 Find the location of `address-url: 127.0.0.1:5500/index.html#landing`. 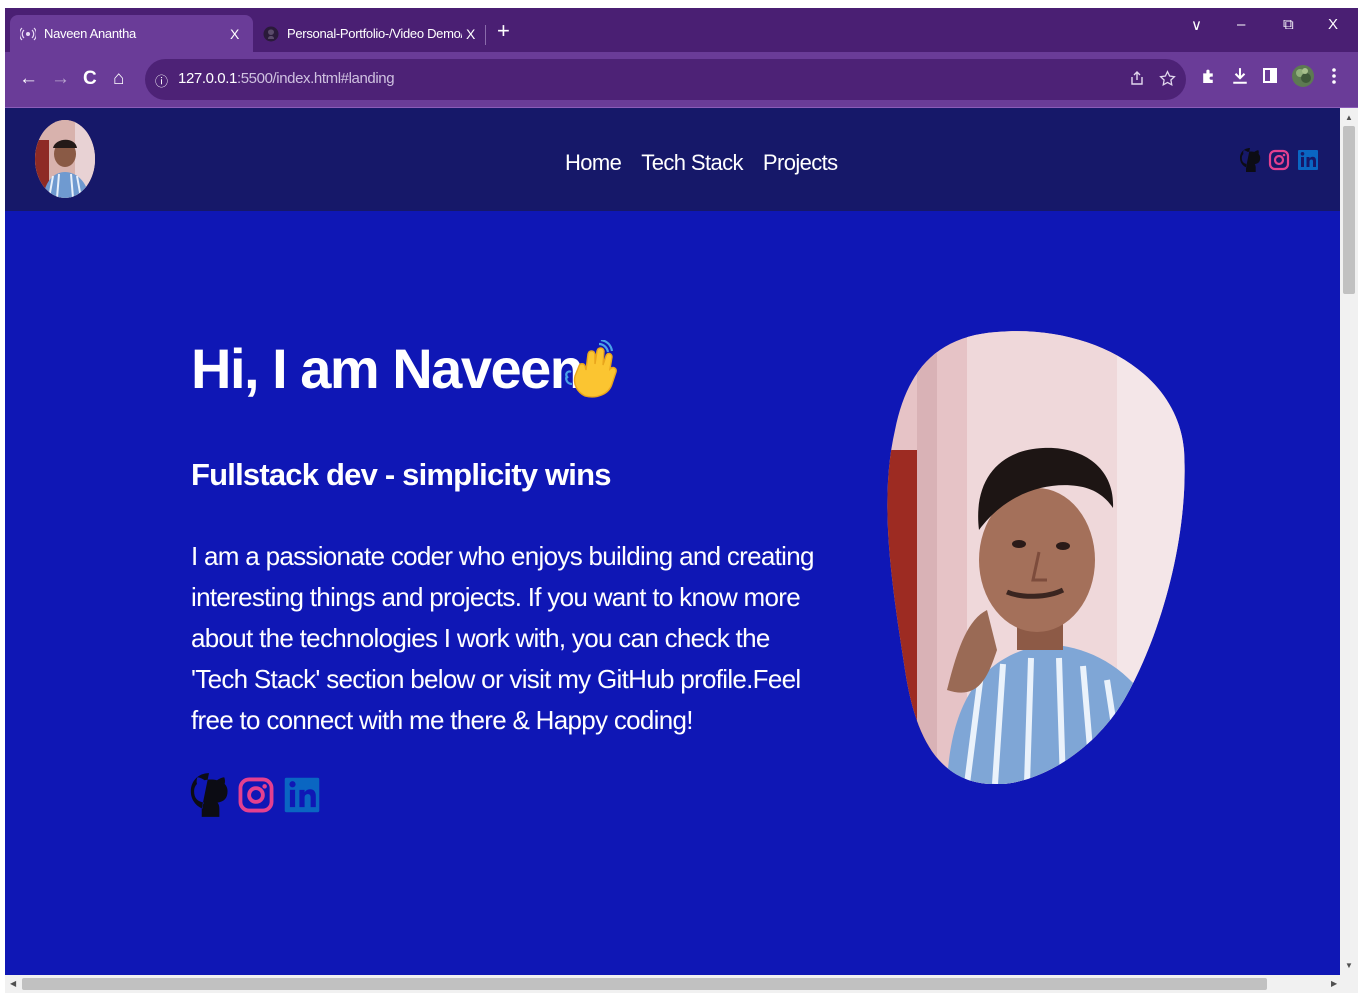

address-url: 127.0.0.1:5500/index.html#landing is located at coordinates (286, 78).